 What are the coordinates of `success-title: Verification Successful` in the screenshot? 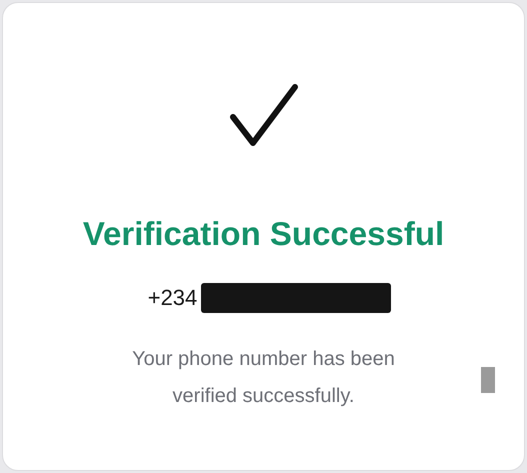 It's located at (263, 234).